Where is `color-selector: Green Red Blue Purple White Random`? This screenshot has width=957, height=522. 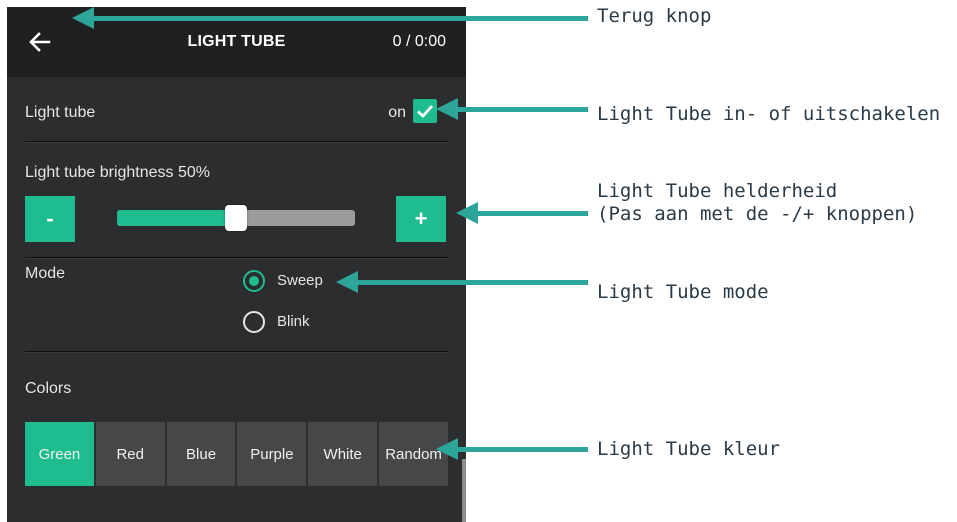
color-selector: Green Red Blue Purple White Random is located at coordinates (236, 454).